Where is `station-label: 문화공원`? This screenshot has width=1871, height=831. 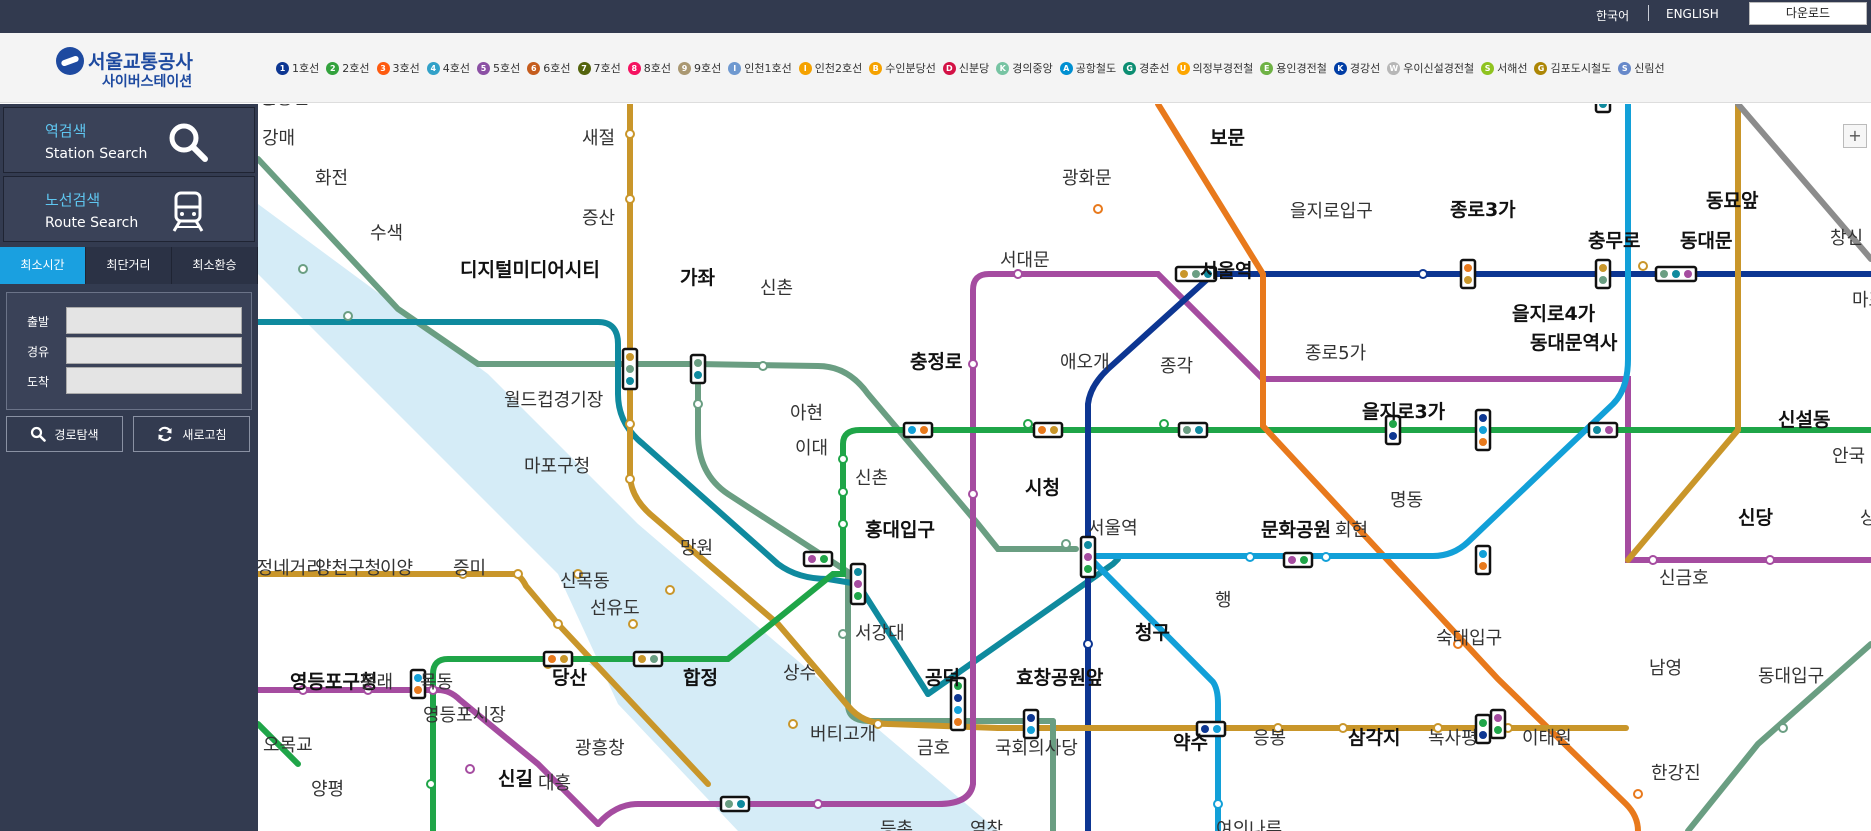 station-label: 문화공원 is located at coordinates (1296, 530).